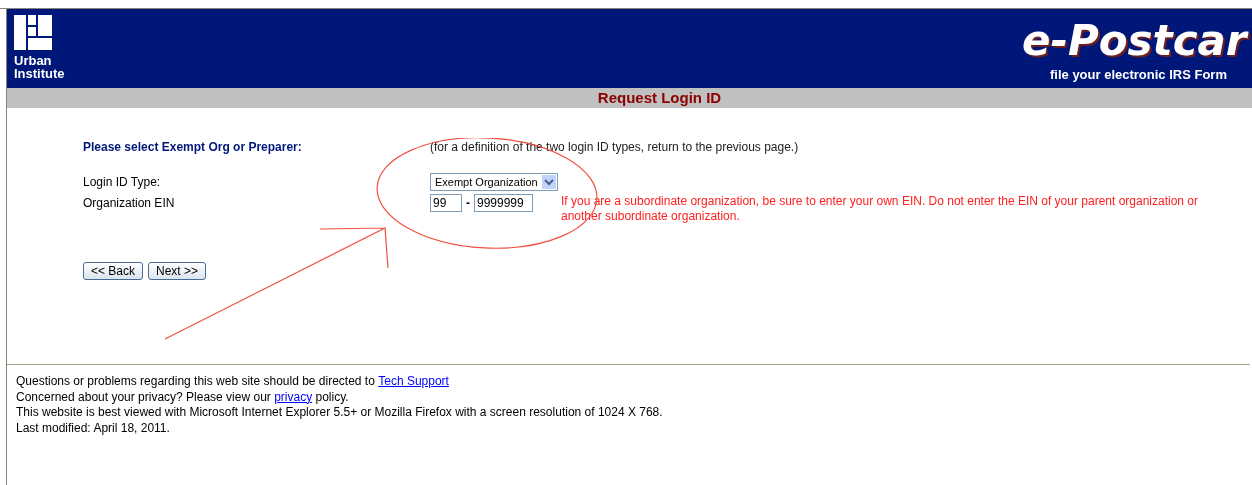 The height and width of the screenshot is (485, 1252). Describe the element at coordinates (196, 382) in the screenshot. I see `footer-text: Questions or problems regarding this web site should be directed to` at that location.